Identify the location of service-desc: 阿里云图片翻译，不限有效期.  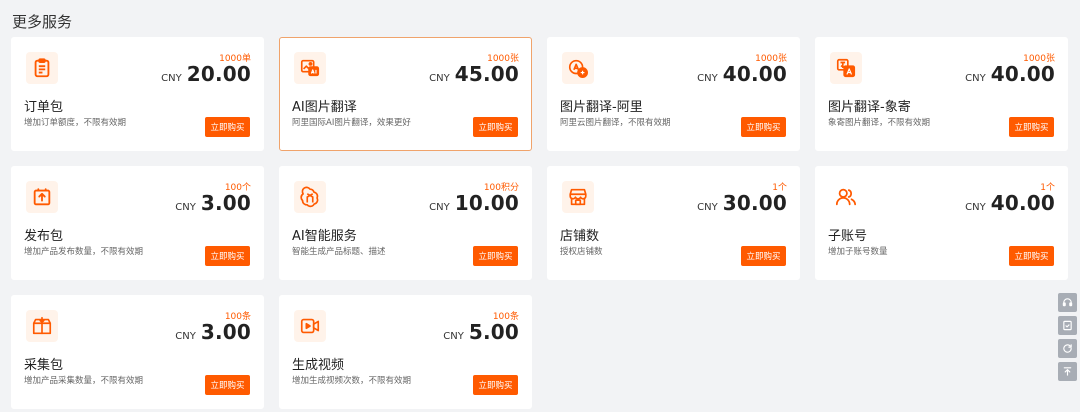
(615, 123).